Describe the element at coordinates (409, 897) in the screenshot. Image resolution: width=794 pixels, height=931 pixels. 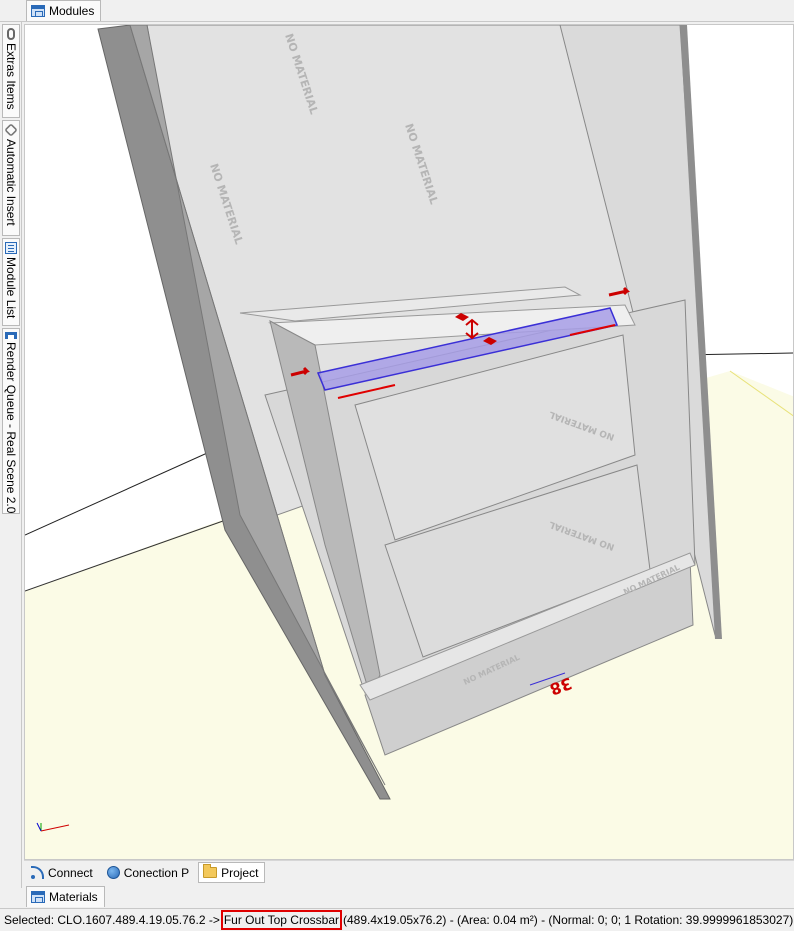
I see `materials-tab-bar: Materials` at that location.